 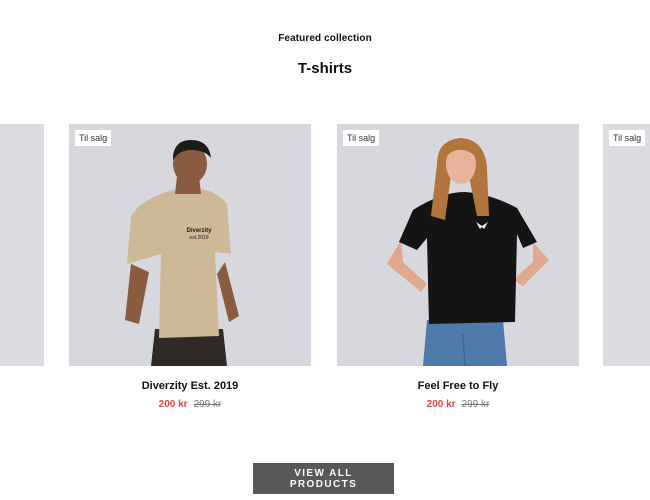 What do you see at coordinates (458, 404) in the screenshot?
I see `product-price-feel-free: 200 kr 299 kr` at bounding box center [458, 404].